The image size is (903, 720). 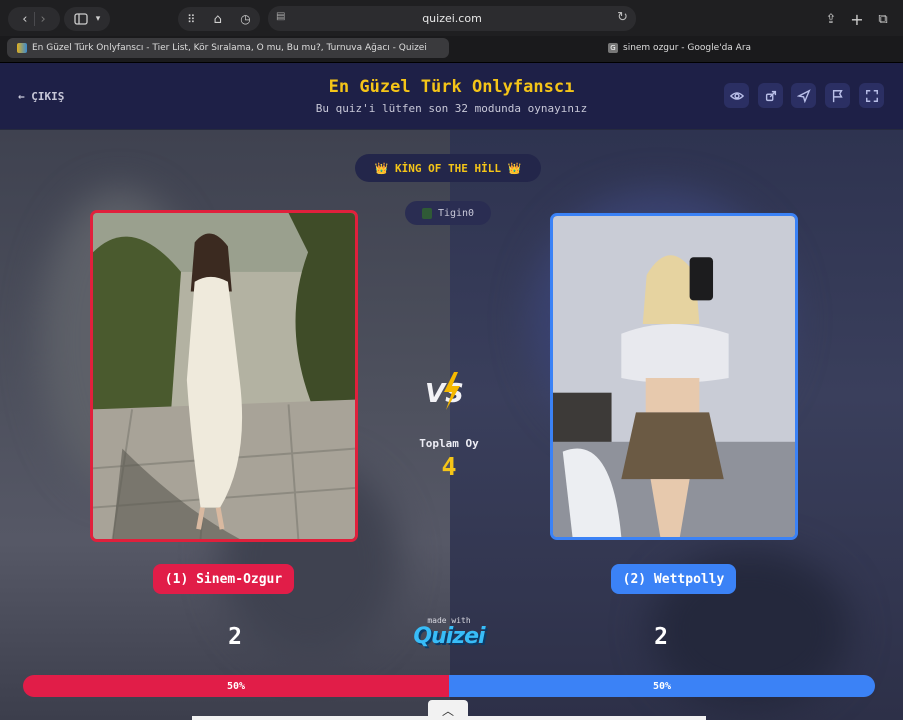 I want to click on right-score: 2, so click(x=661, y=637).